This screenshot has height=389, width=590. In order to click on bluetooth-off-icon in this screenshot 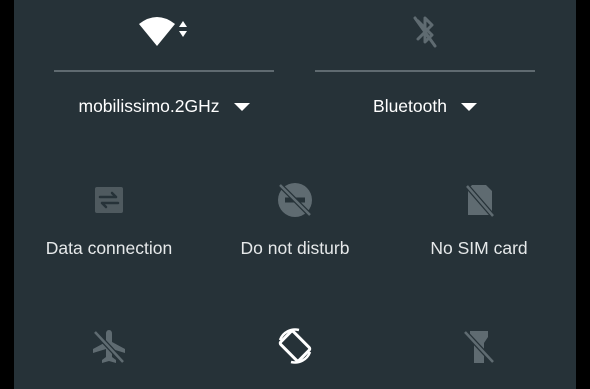, I will do `click(425, 32)`.